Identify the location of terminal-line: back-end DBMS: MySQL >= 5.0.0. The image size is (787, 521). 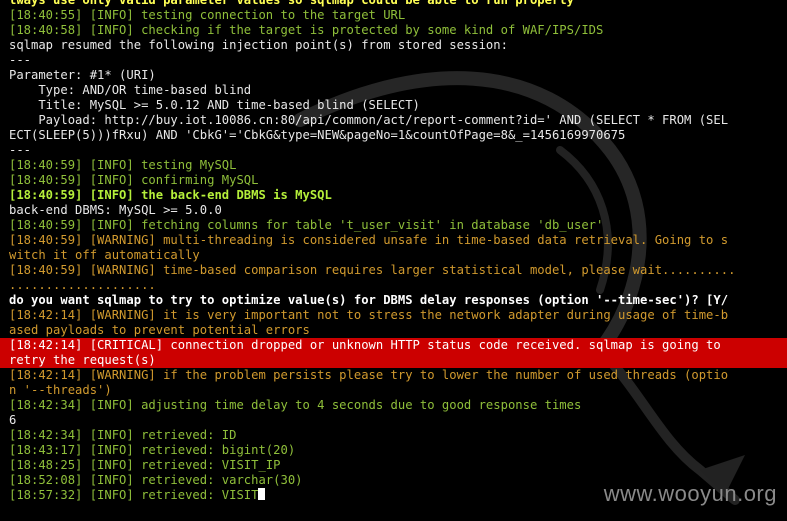
(115, 210).